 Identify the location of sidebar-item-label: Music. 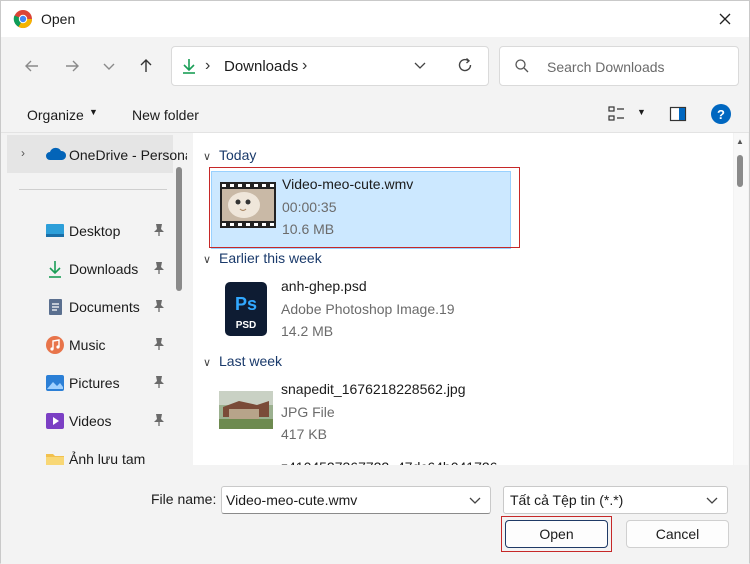
(87, 345).